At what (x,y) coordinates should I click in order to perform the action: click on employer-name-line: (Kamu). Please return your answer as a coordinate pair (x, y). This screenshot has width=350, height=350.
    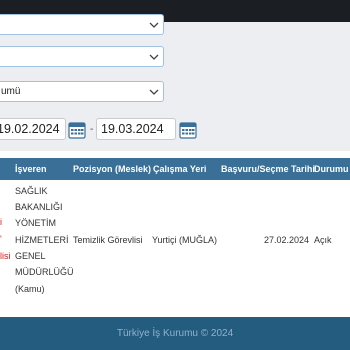
    Looking at the image, I should click on (30, 289).